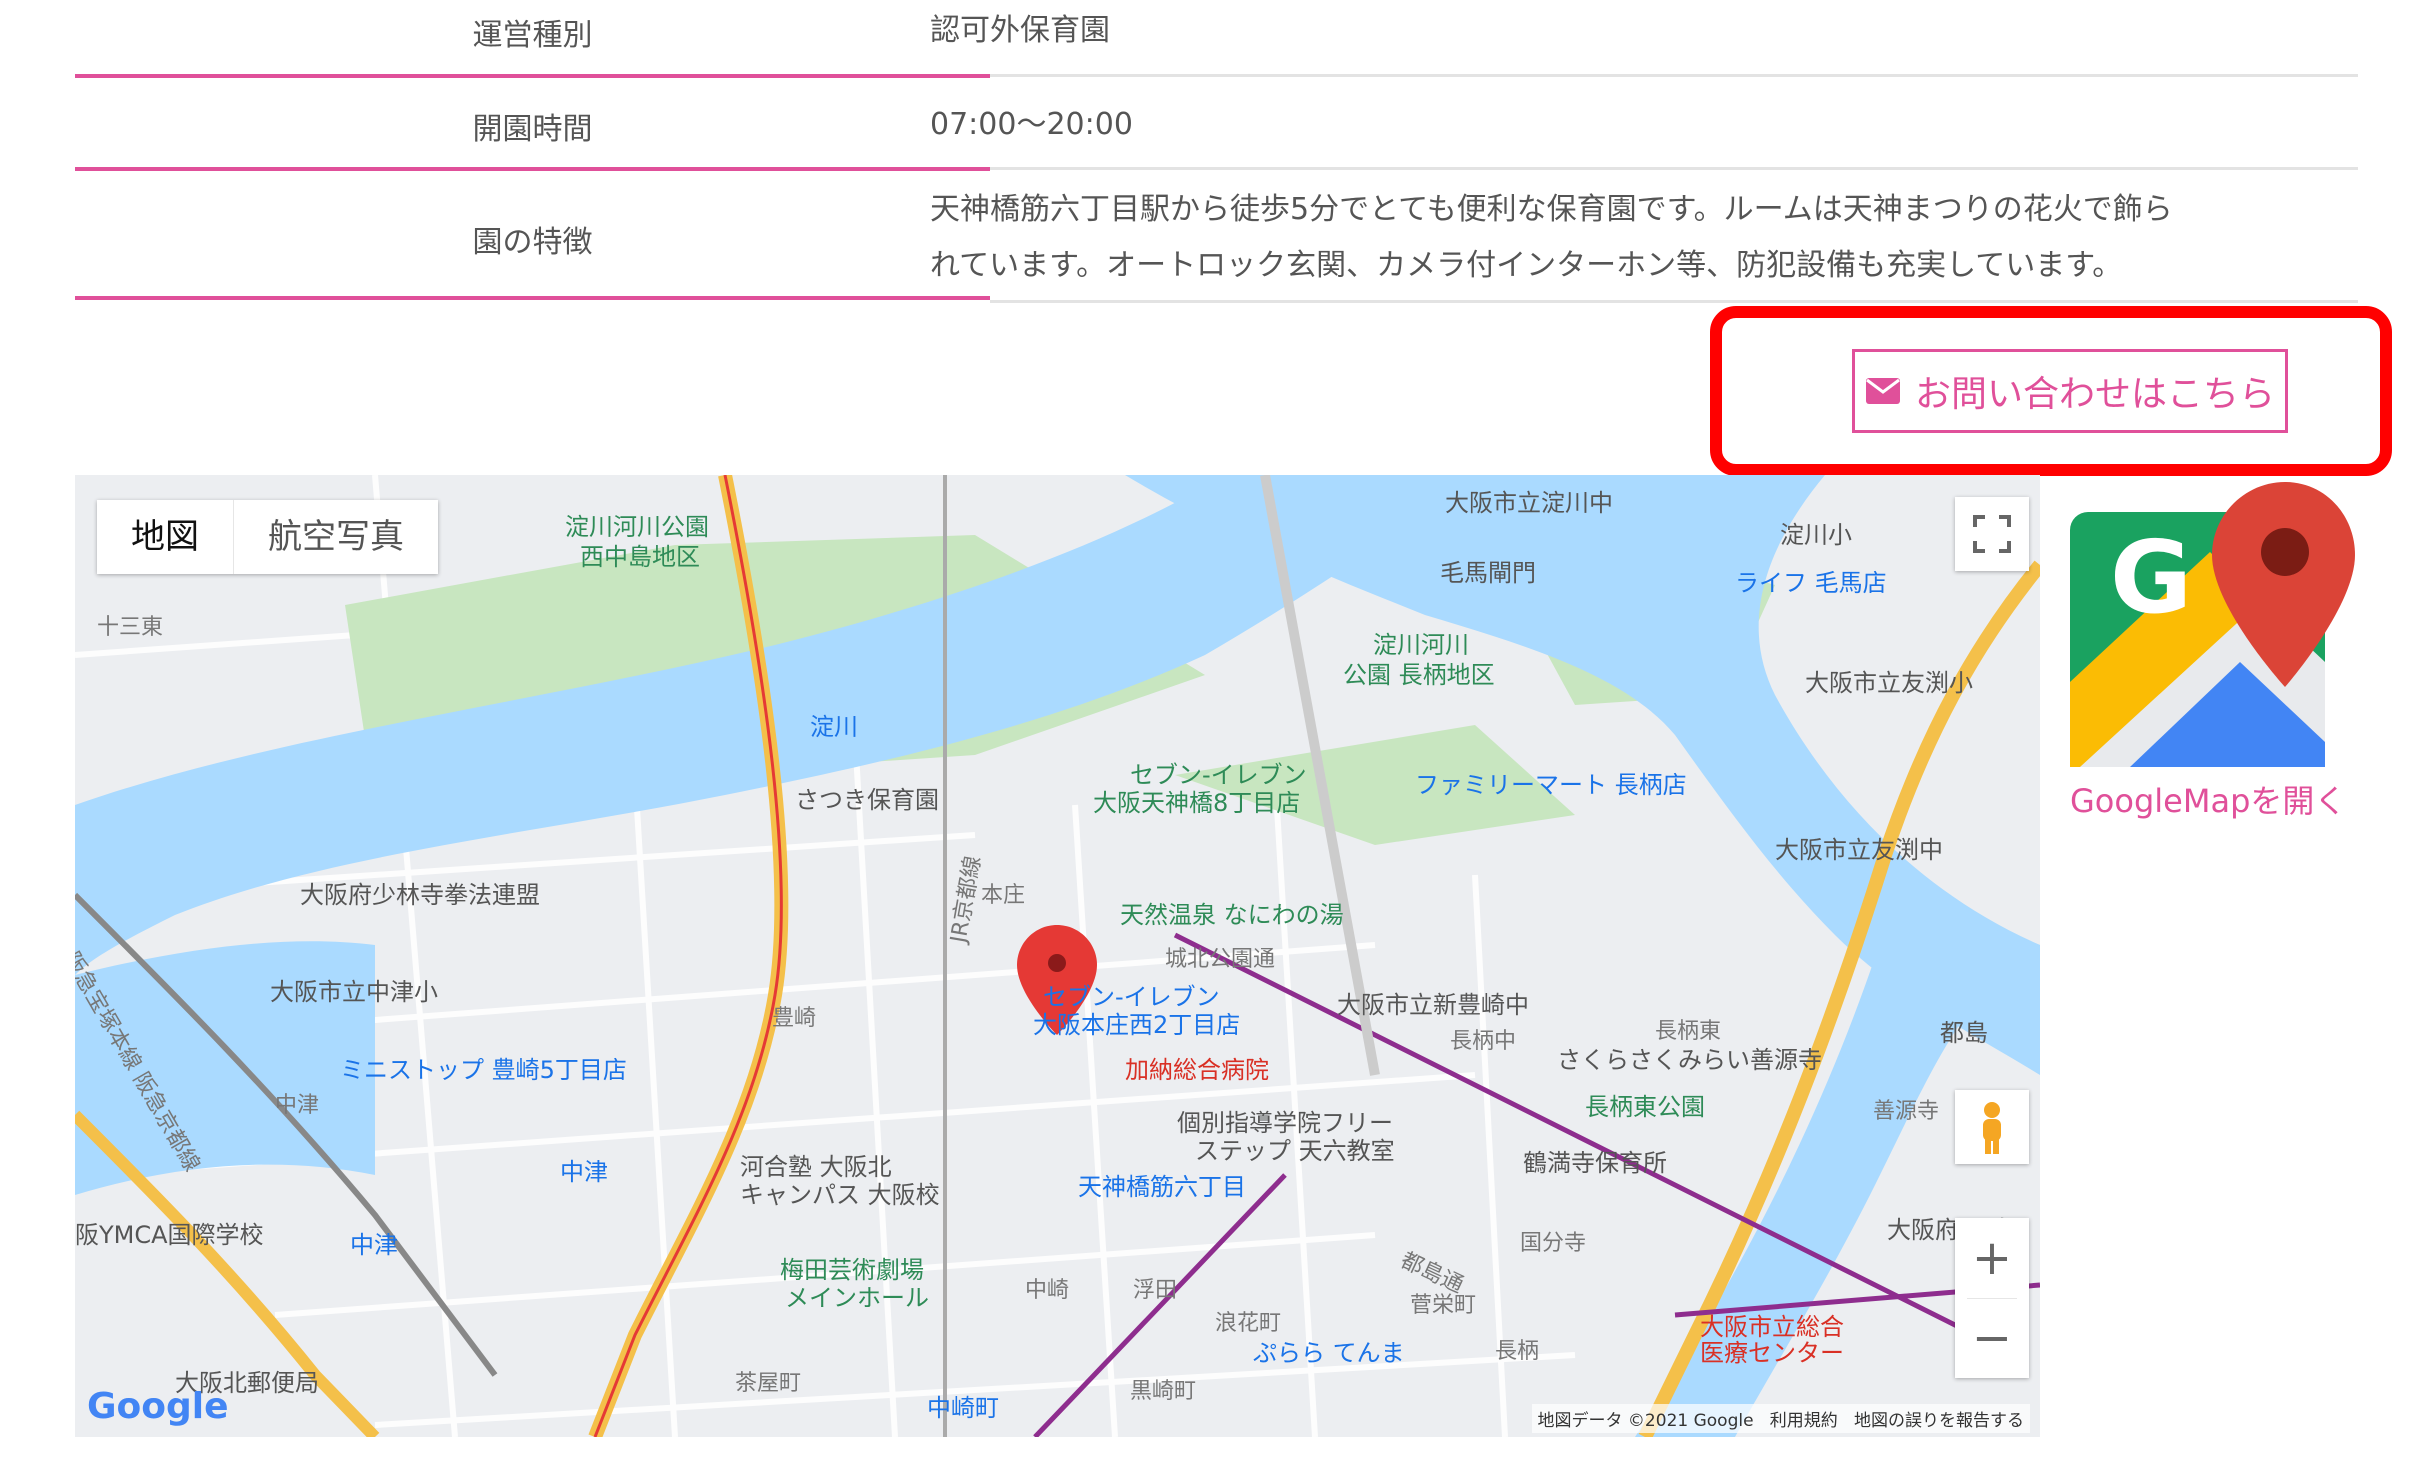 This screenshot has width=2428, height=1460. I want to click on map-label: 淀川小, so click(1816, 535).